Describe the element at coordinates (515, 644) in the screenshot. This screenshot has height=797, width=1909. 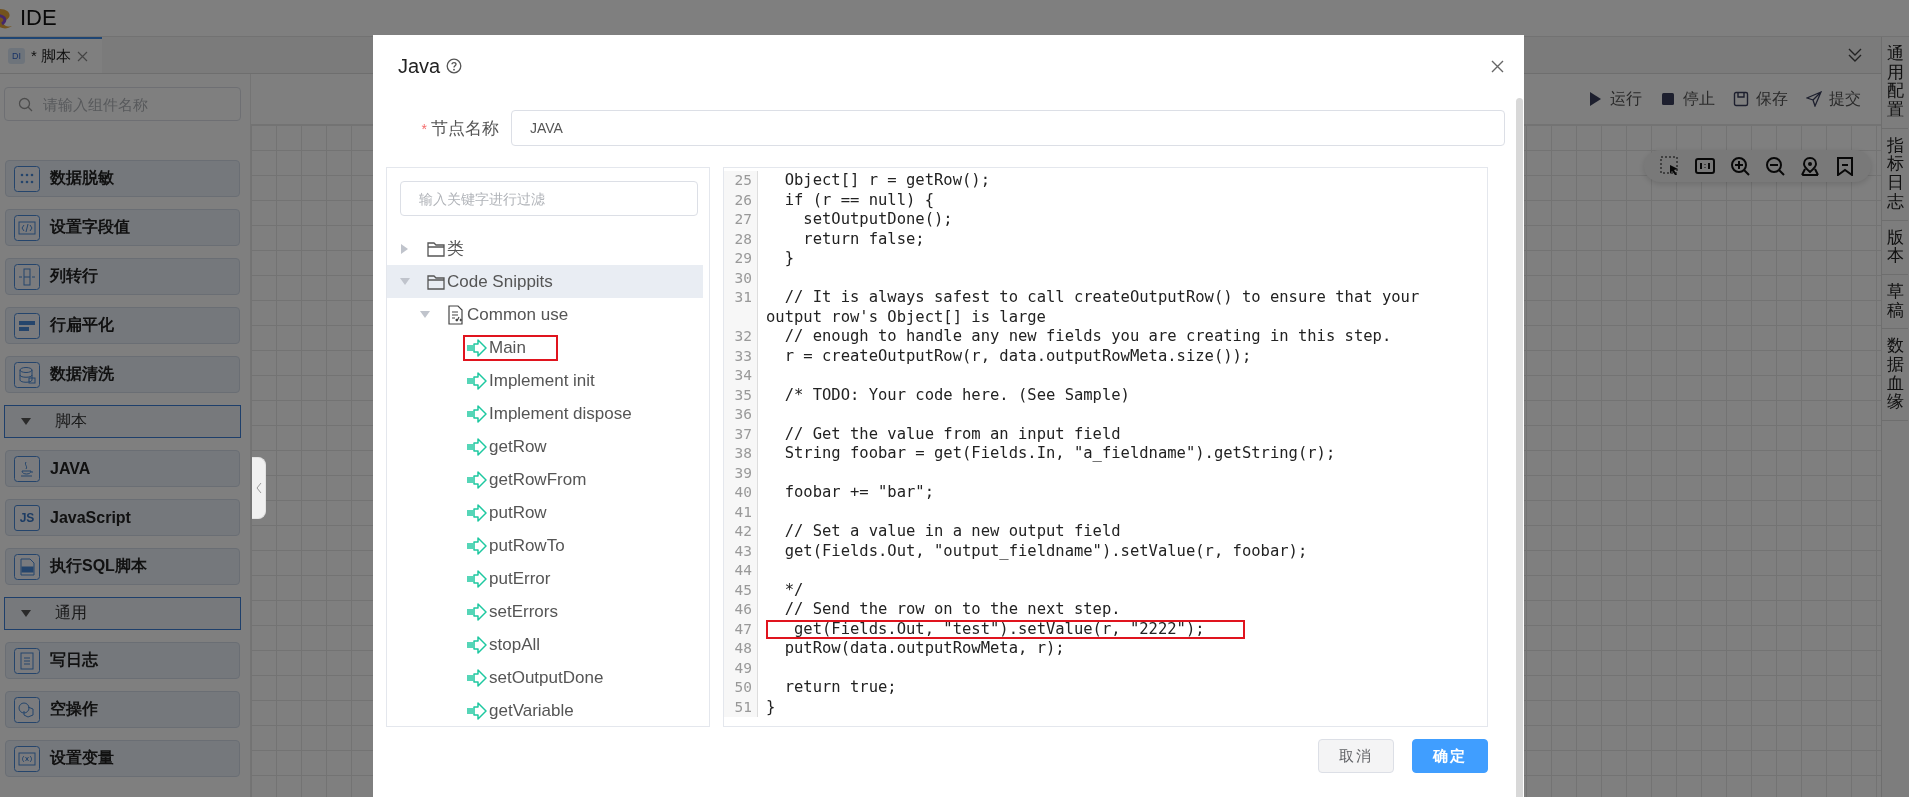
I see `tree-label: stopAll` at that location.